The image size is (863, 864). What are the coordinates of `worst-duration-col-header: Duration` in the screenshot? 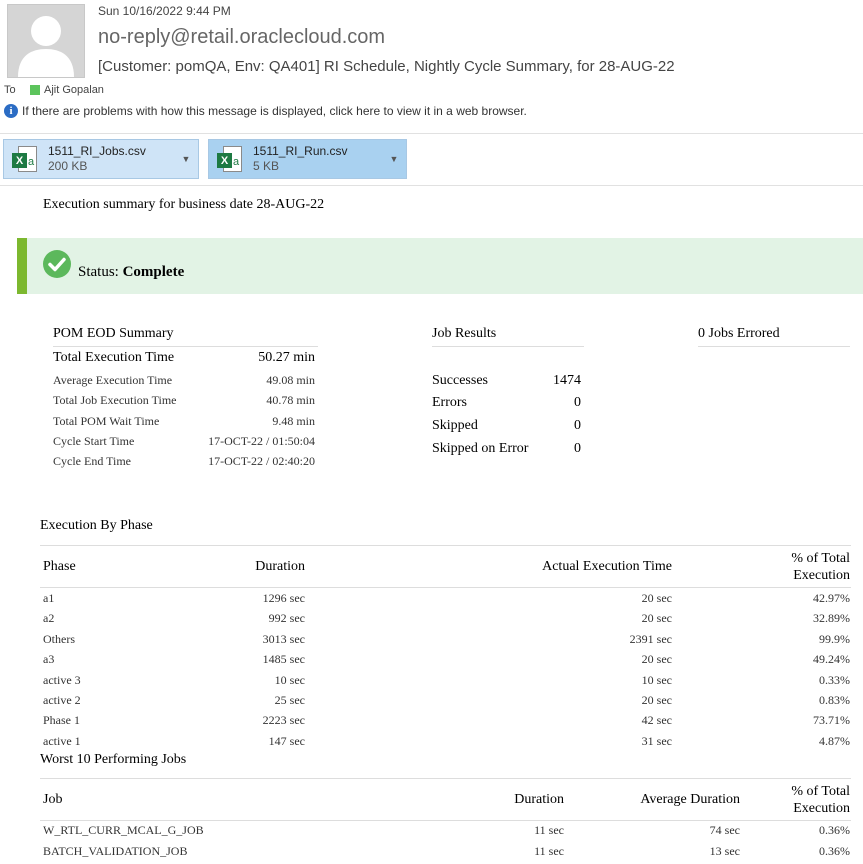 It's located at (539, 799).